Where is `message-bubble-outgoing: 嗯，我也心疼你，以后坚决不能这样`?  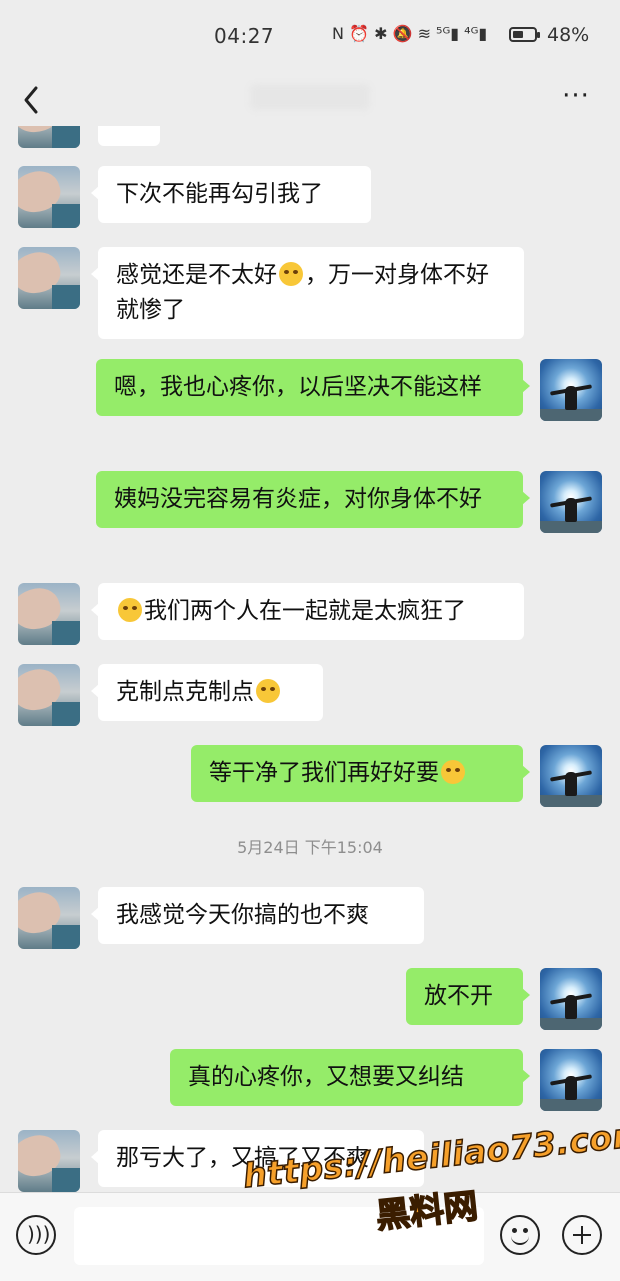 message-bubble-outgoing: 嗯，我也心疼你，以后坚决不能这样 is located at coordinates (313, 387).